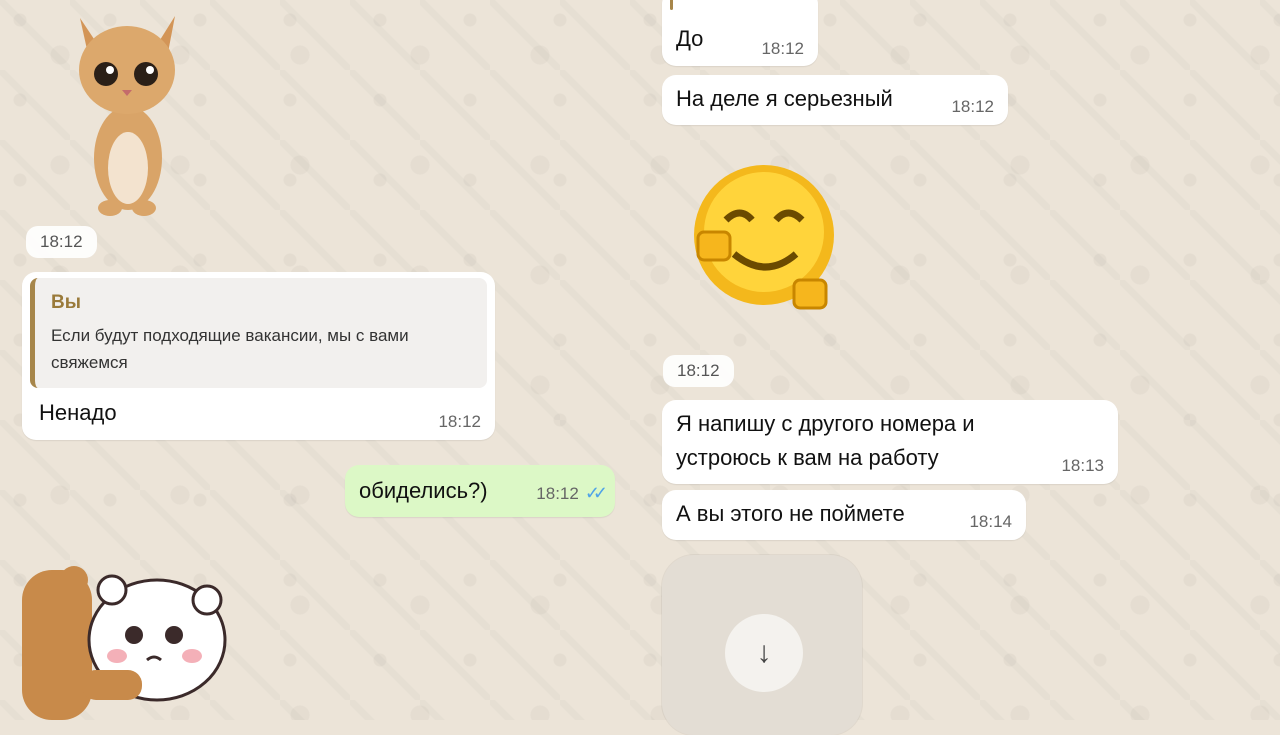 This screenshot has width=1280, height=735. I want to click on quote-accent-bar, so click(671, 5).